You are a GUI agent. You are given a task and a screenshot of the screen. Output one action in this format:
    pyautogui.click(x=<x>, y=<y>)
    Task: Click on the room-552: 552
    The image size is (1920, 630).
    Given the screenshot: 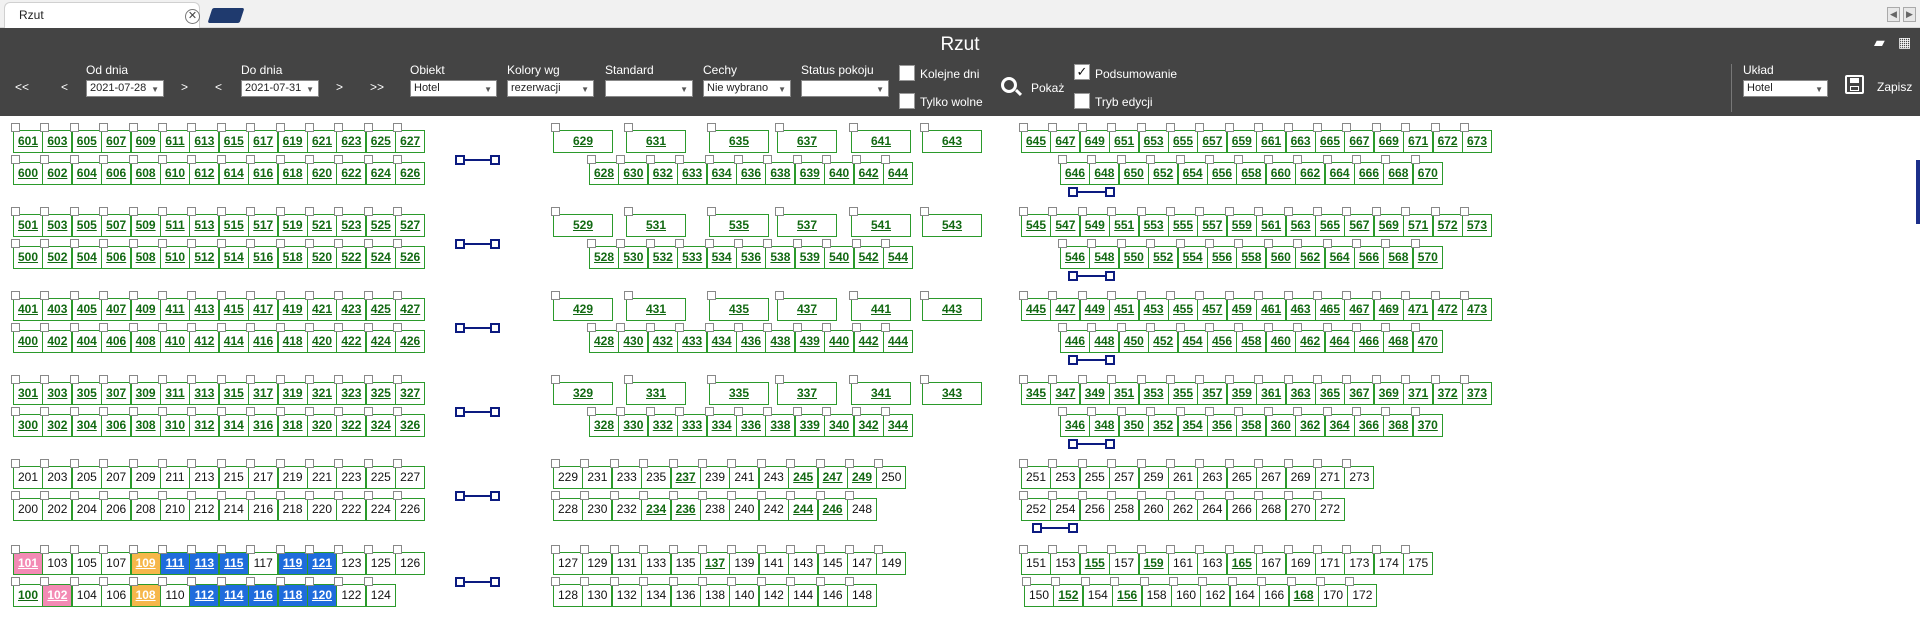 What is the action you would take?
    pyautogui.click(x=1163, y=257)
    